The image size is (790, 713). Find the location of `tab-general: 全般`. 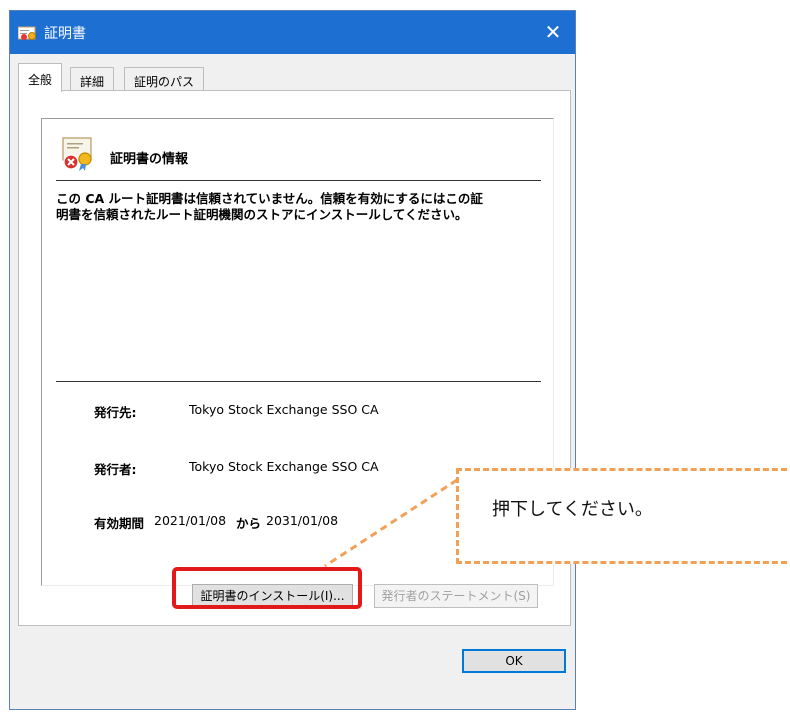

tab-general: 全般 is located at coordinates (40, 77).